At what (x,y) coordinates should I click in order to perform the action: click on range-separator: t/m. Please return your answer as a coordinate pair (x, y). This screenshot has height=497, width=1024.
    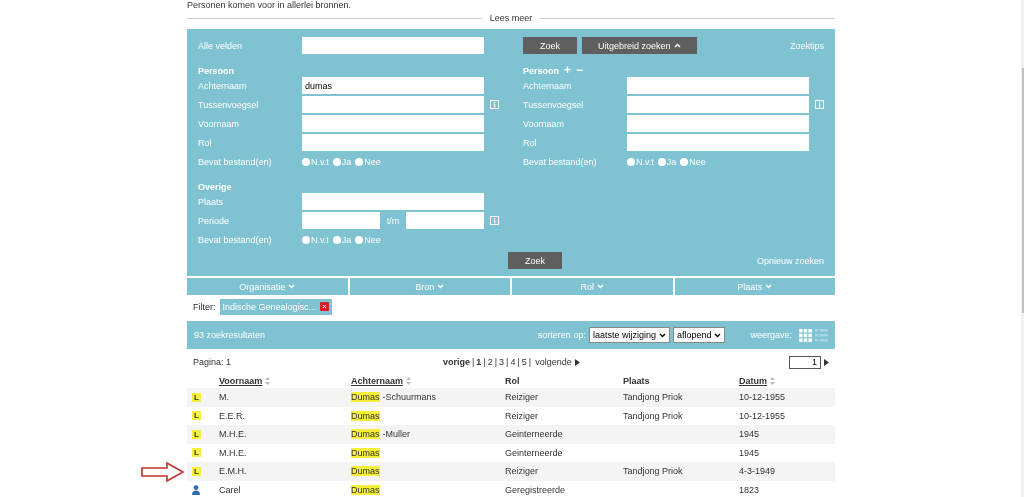
    Looking at the image, I should click on (393, 220).